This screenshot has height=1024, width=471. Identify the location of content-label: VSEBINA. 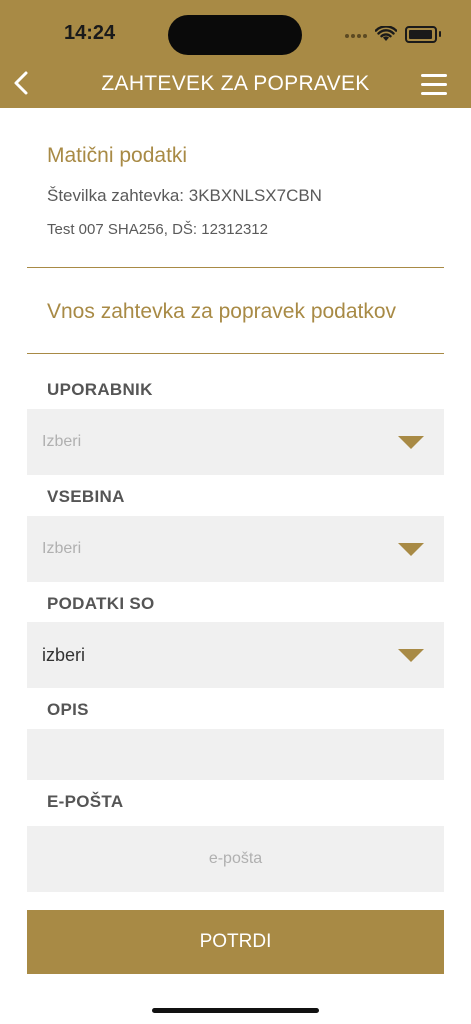
(86, 496).